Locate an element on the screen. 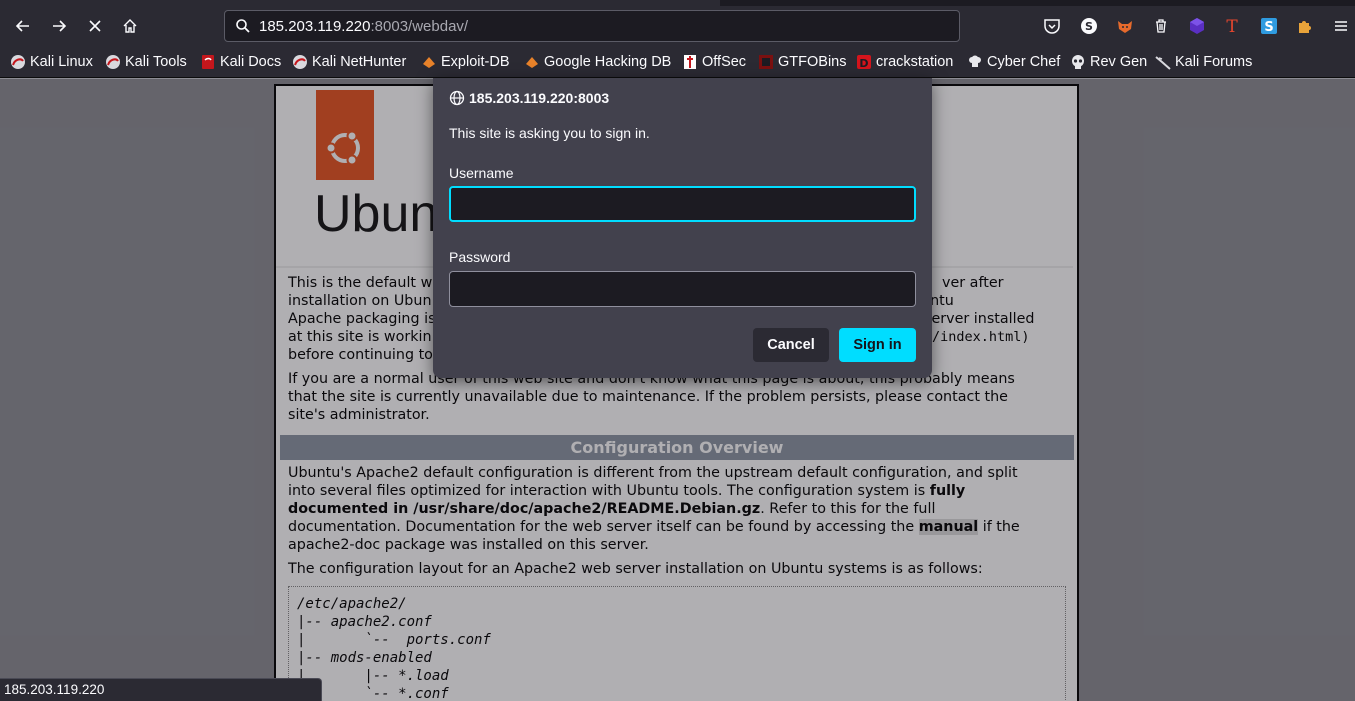 Image resolution: width=1355 pixels, height=701 pixels. ghdb-icon is located at coordinates (532, 62).